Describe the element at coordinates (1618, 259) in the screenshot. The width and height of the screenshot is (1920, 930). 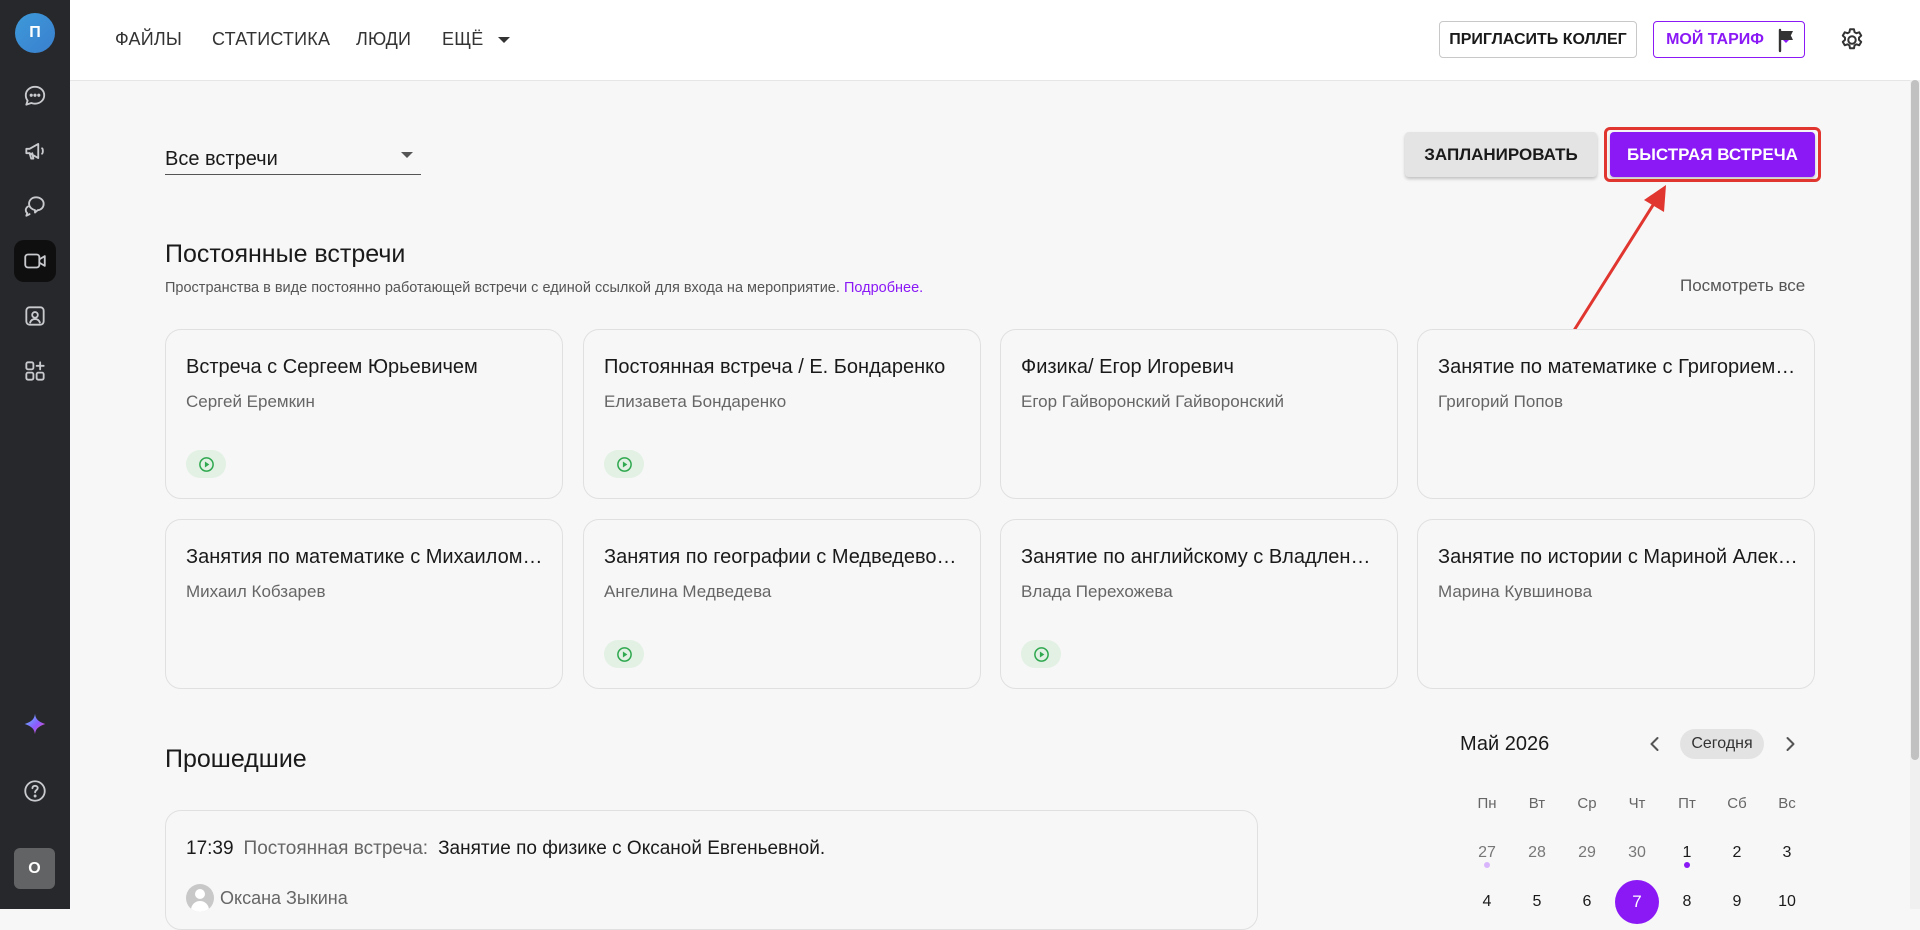
I see `annotation-arrow` at that location.